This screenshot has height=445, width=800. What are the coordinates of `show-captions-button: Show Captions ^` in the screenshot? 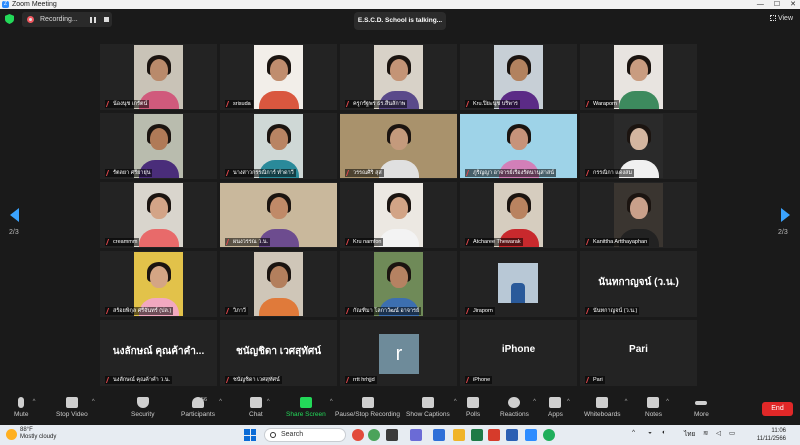 It's located at (431, 407).